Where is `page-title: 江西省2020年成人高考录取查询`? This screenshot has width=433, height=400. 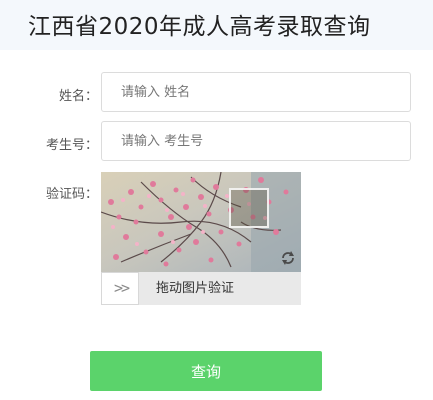
page-title: 江西省2020年成人高考录取查询 is located at coordinates (199, 27).